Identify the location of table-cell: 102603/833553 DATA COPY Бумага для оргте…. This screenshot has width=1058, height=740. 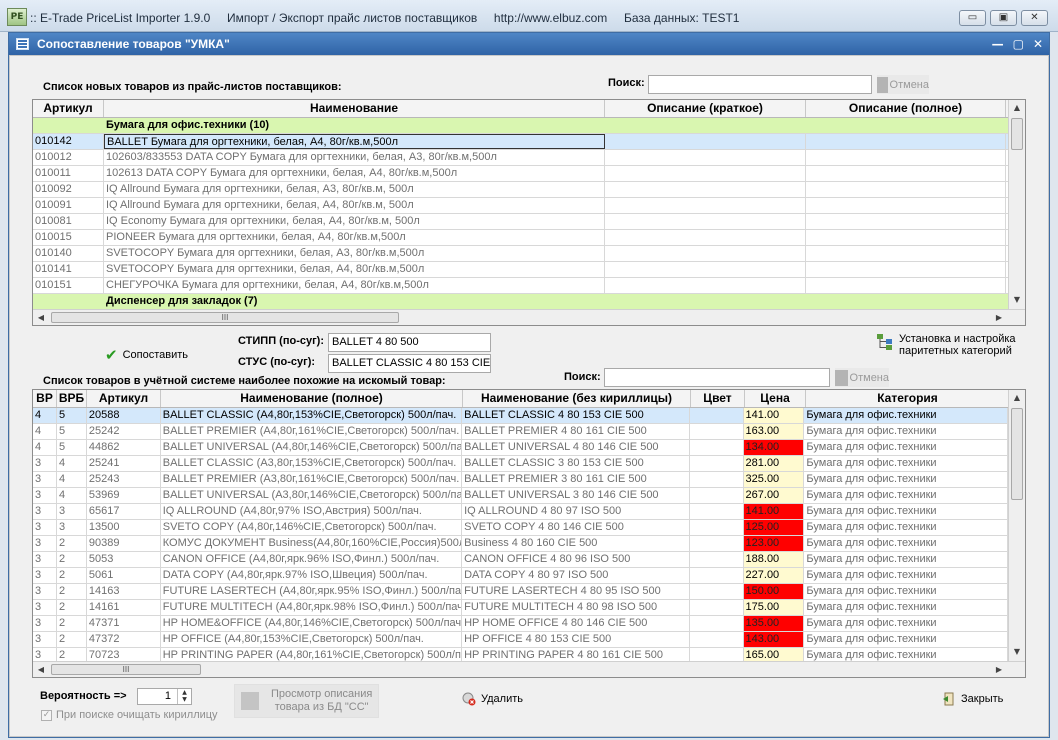
(354, 157).